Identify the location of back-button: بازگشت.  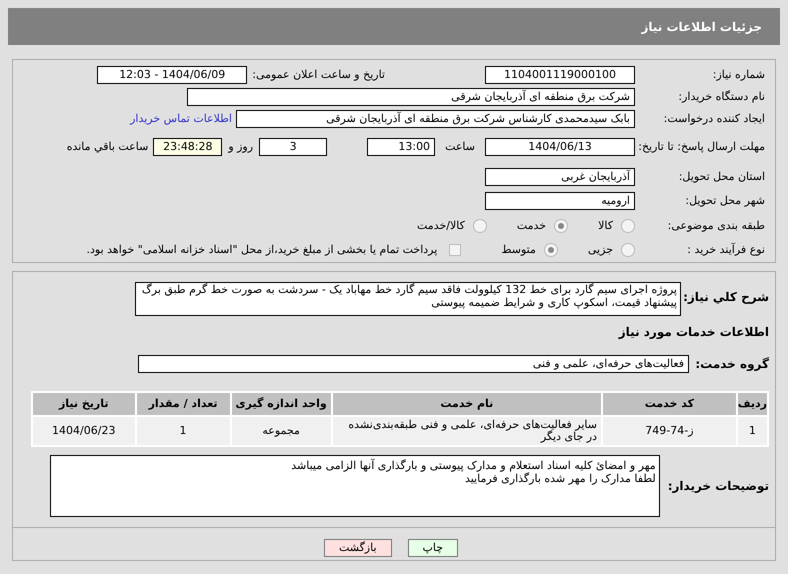
(358, 548).